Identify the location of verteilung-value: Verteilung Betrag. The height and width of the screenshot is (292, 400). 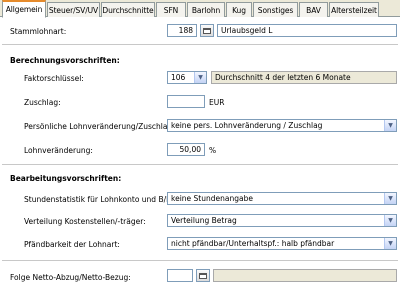
(204, 220).